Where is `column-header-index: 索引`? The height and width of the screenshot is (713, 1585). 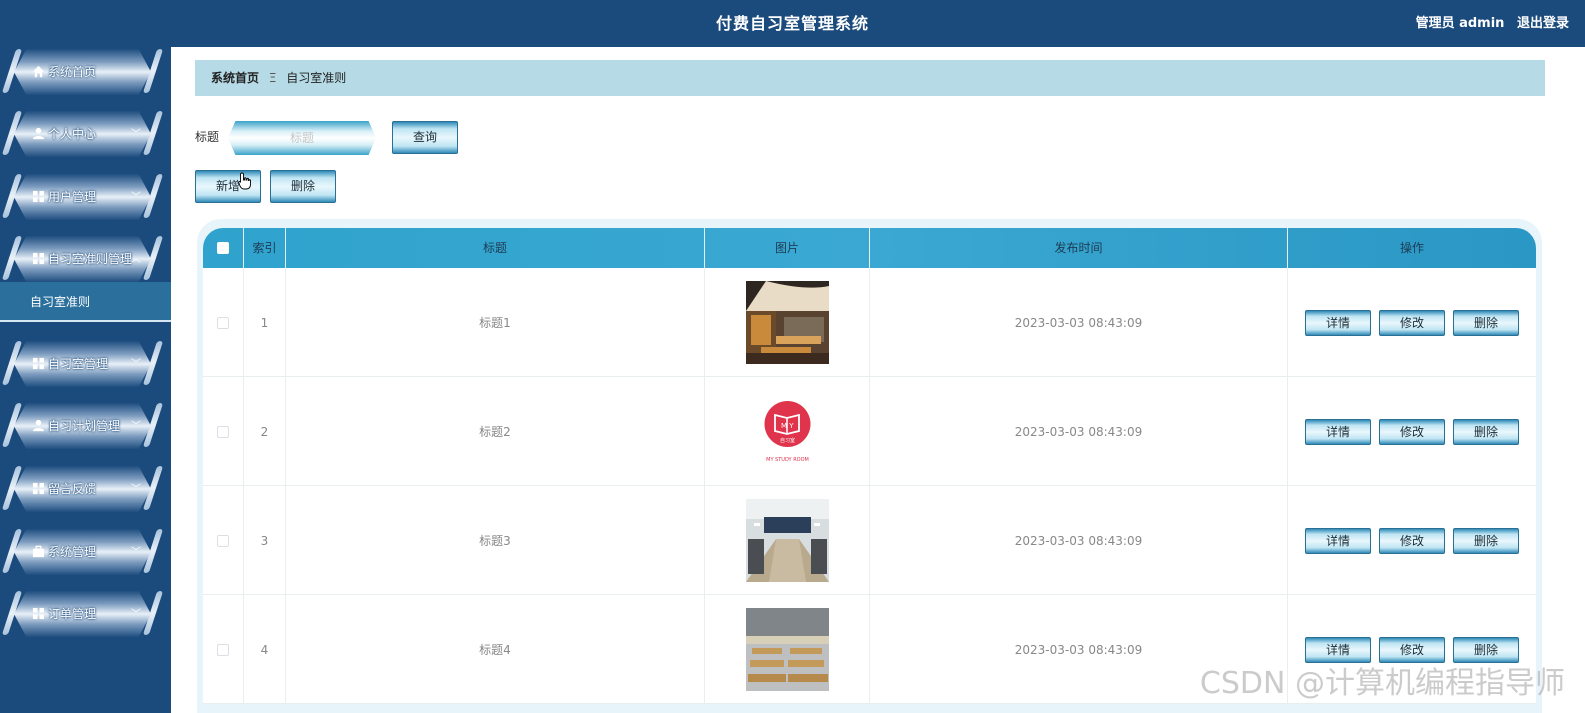
column-header-index: 索引 is located at coordinates (265, 248).